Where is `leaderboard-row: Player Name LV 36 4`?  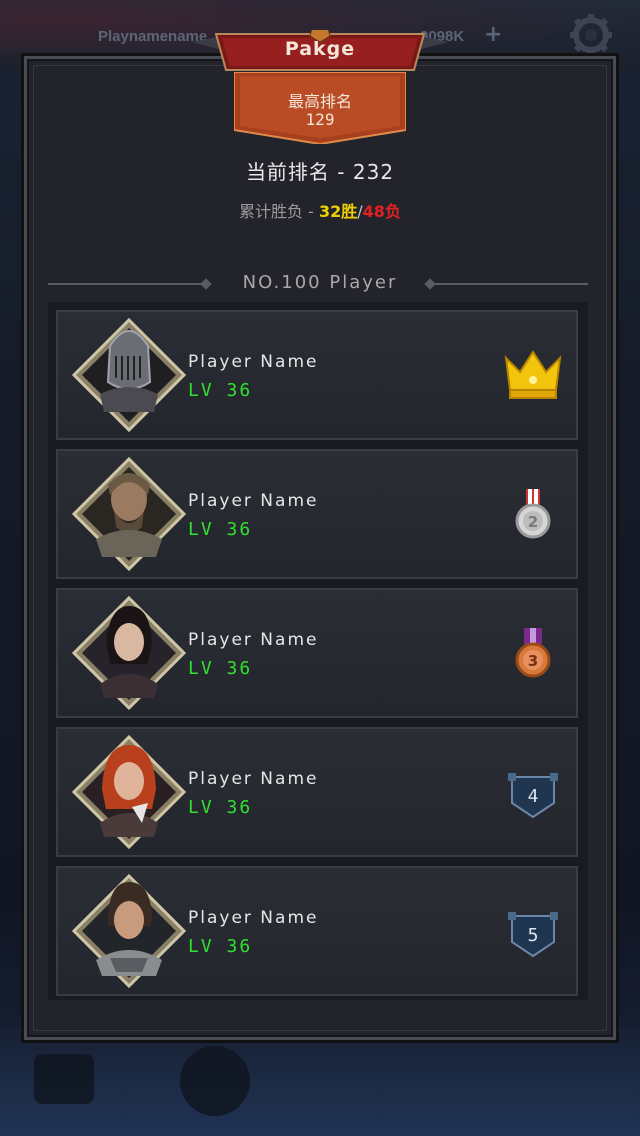 leaderboard-row: Player Name LV 36 4 is located at coordinates (317, 792).